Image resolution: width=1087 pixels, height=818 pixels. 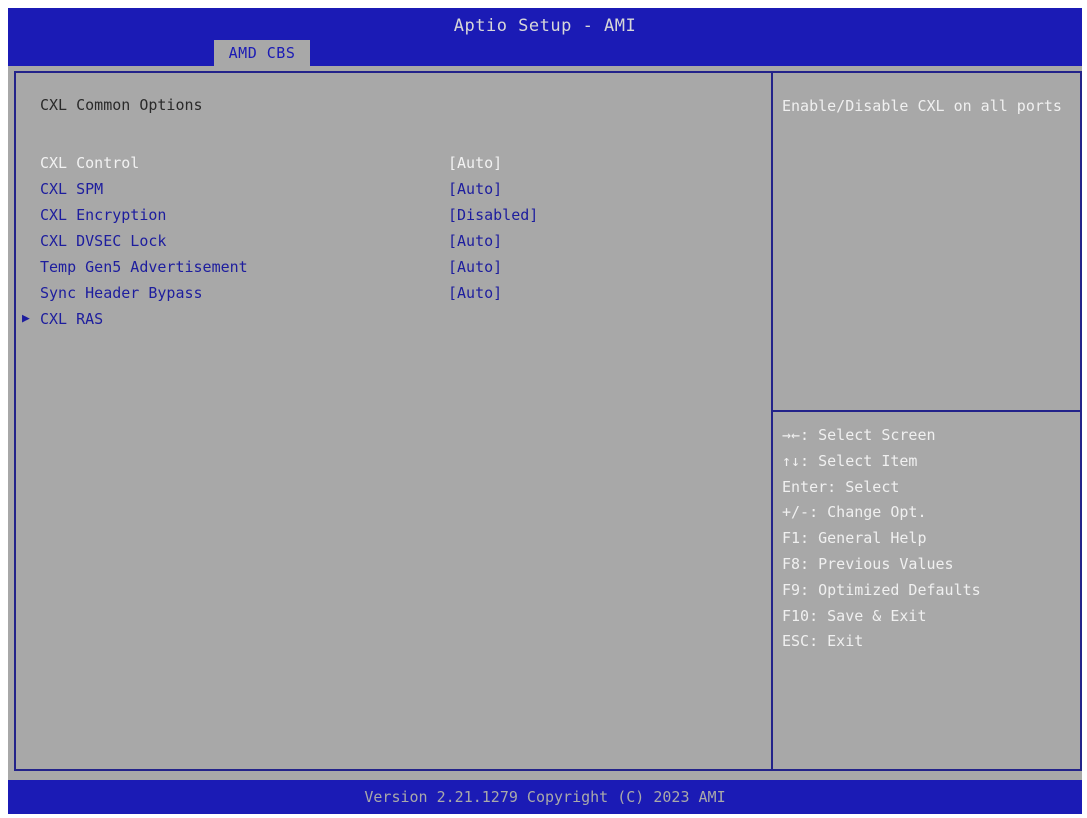 I want to click on key-hint: F9: Optimized Defaults, so click(x=881, y=589).